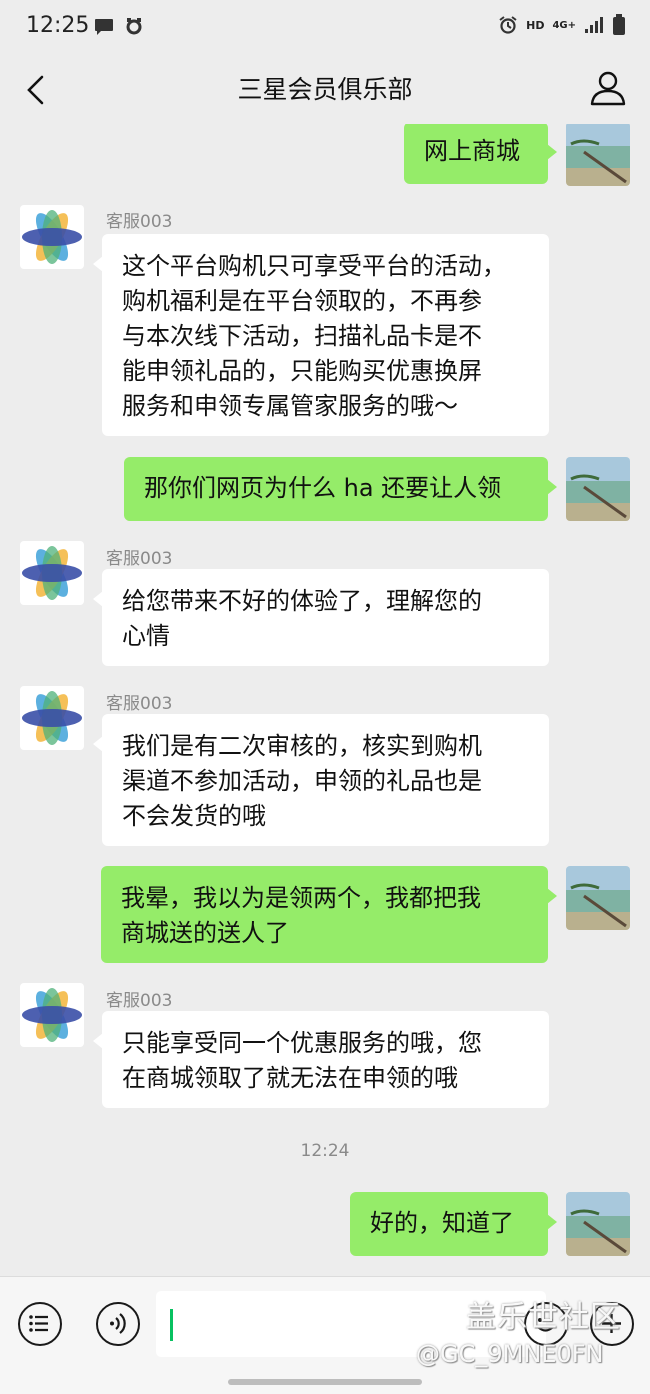 This screenshot has width=650, height=1394. I want to click on alarm-icon, so click(508, 25).